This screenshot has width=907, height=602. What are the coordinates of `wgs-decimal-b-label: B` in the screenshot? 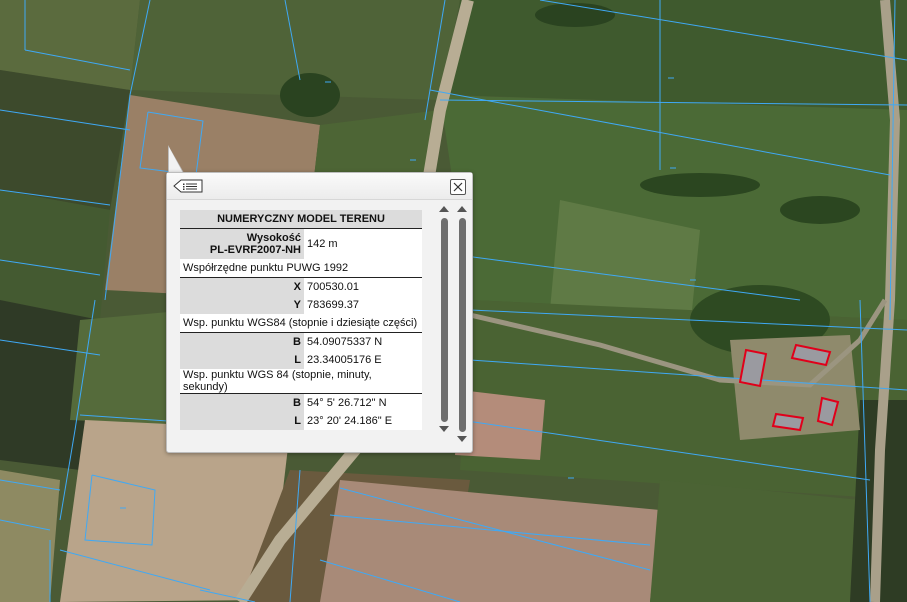 It's located at (242, 341).